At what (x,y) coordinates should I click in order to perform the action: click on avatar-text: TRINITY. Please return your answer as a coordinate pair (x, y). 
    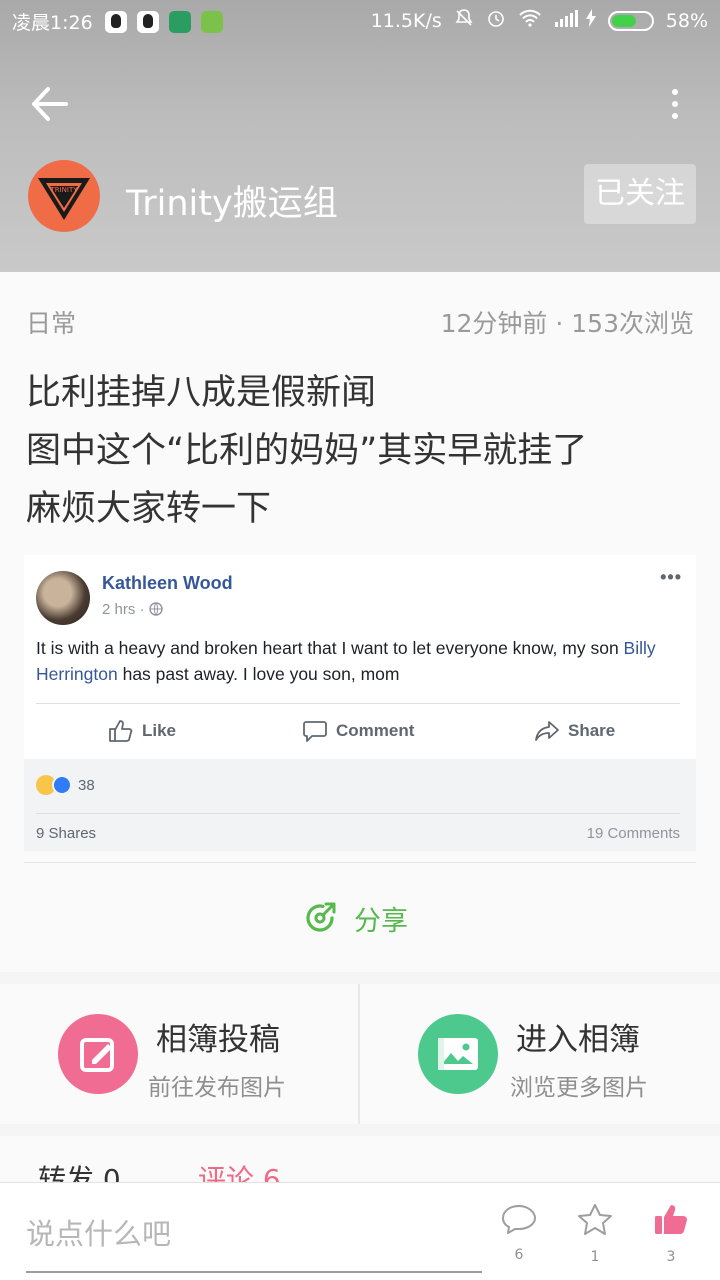
    Looking at the image, I should click on (63, 190).